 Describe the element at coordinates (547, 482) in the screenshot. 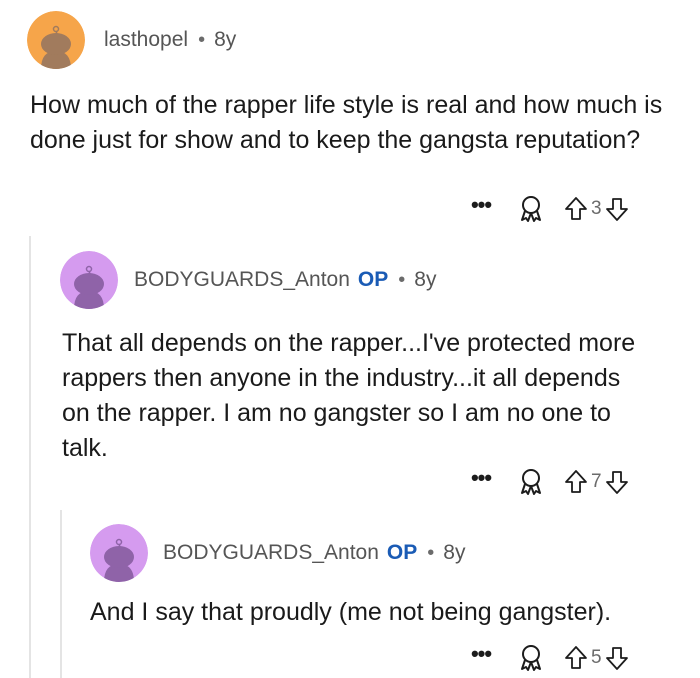

I see `comment-actions: ••• 7` at that location.